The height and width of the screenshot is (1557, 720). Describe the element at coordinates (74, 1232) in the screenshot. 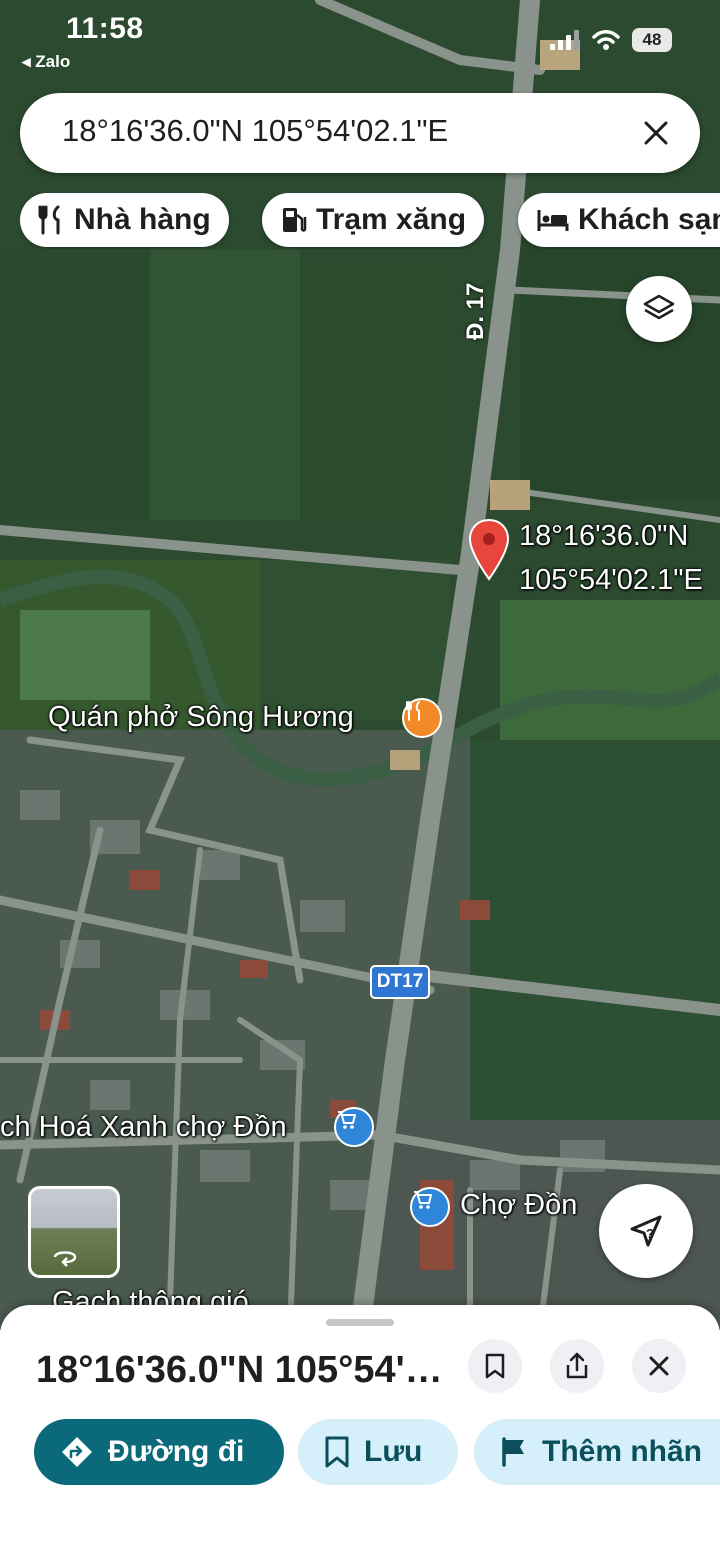

I see `street-view-thumbnail` at that location.